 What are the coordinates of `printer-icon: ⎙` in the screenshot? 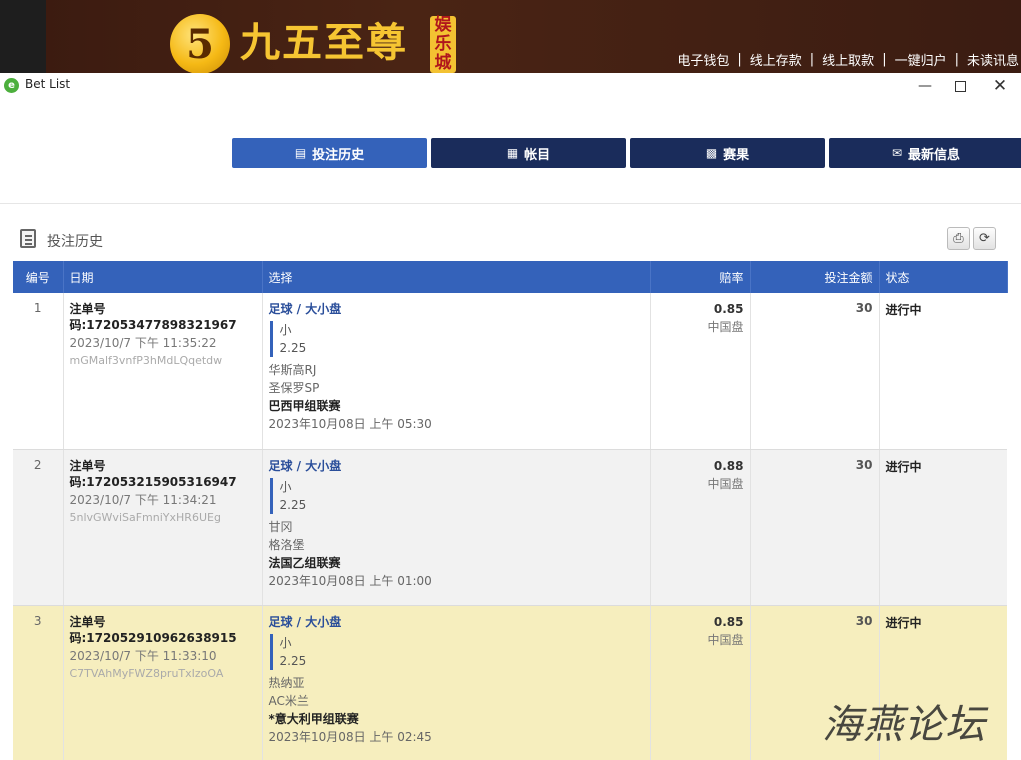 It's located at (958, 238).